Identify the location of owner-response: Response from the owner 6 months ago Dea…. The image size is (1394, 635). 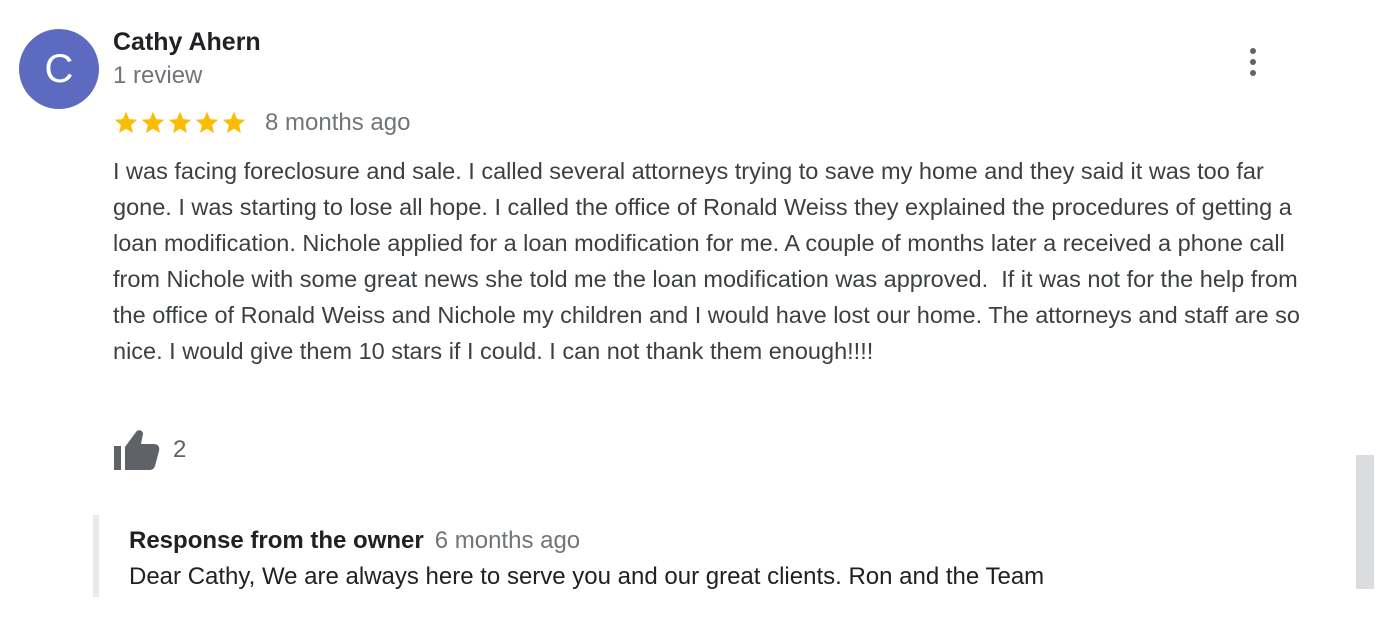
(568, 556).